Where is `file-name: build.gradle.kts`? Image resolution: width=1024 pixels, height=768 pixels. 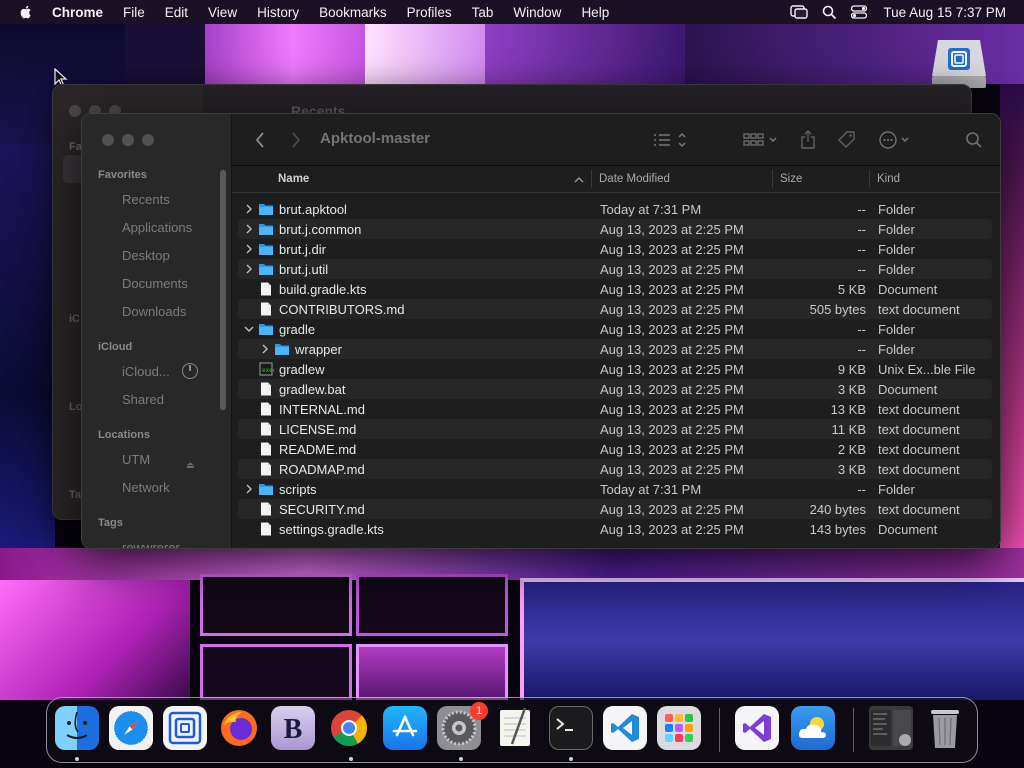 file-name: build.gradle.kts is located at coordinates (323, 289).